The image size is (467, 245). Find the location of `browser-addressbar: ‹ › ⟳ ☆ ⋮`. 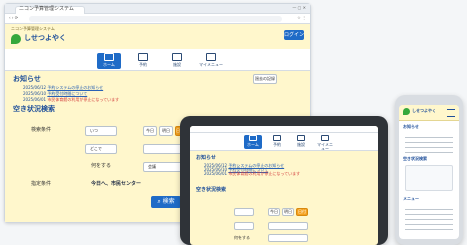

browser-addressbar: ‹ › ⟳ ☆ ⋮ is located at coordinates (157, 19).